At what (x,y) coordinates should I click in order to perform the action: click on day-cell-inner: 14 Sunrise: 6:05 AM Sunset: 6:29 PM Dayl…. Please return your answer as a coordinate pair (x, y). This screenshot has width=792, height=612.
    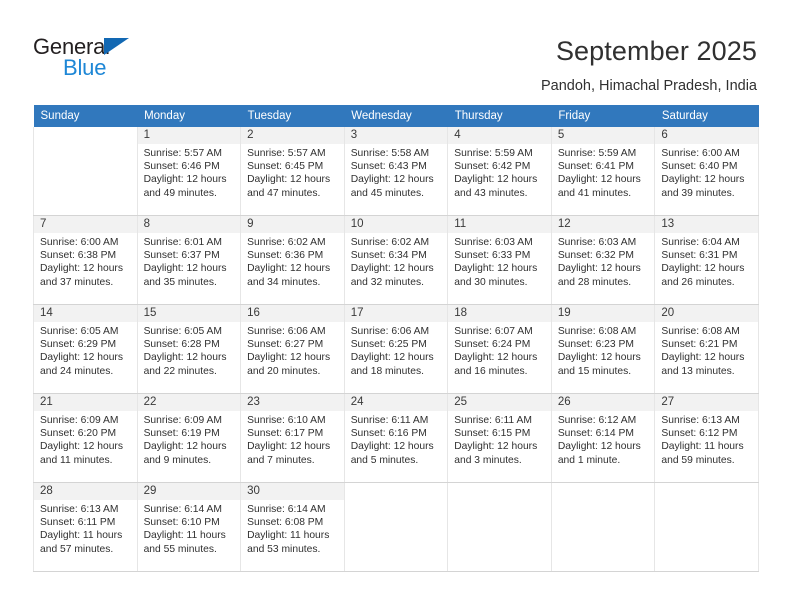
    Looking at the image, I should click on (85, 349).